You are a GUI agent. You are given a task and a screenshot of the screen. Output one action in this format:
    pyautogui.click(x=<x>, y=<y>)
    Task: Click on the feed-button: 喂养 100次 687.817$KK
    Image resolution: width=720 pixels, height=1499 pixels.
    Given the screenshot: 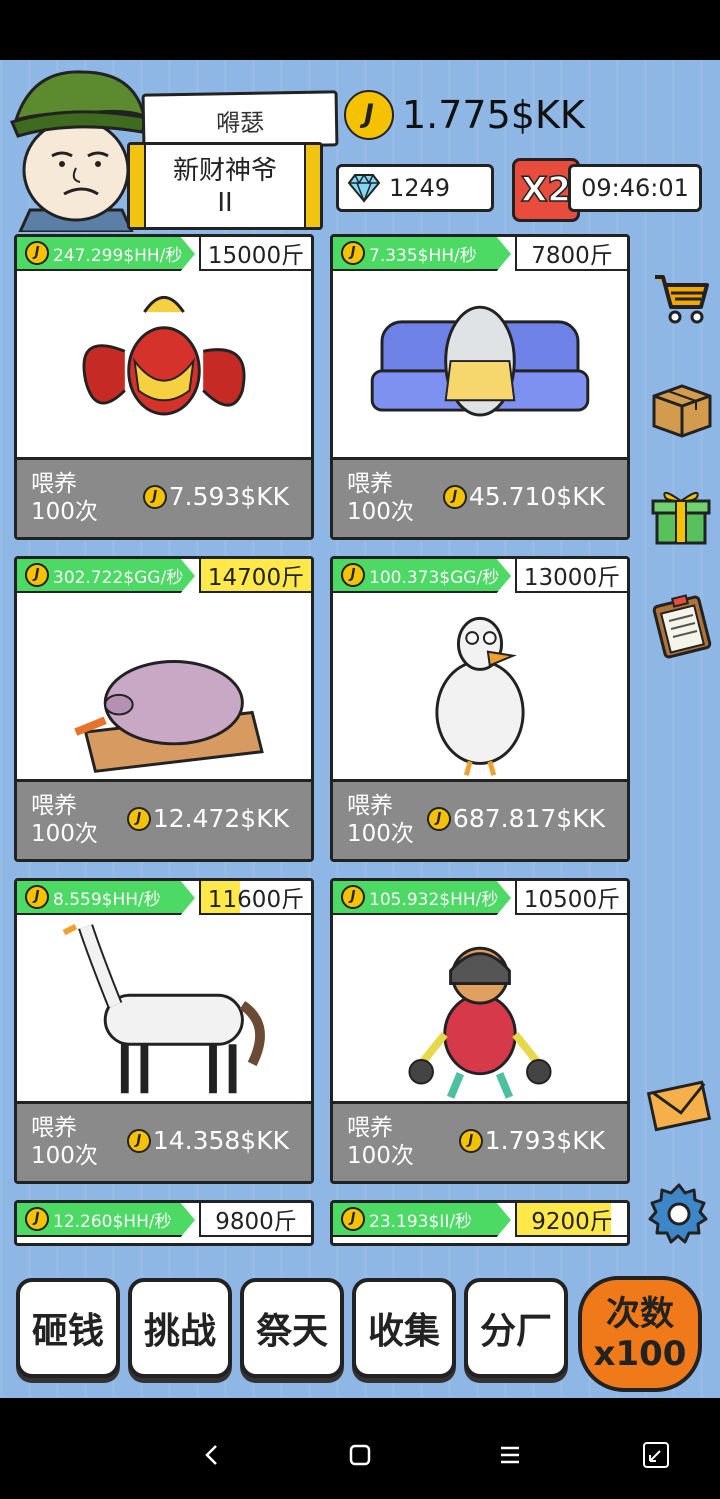 What is the action you would take?
    pyautogui.click(x=480, y=819)
    